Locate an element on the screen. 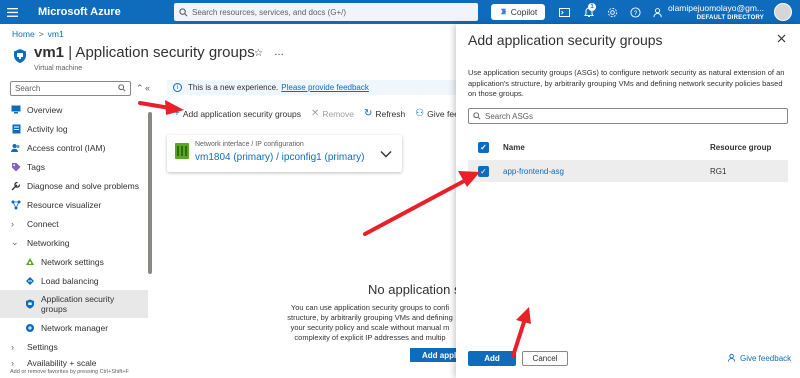 This screenshot has width=800, height=378. sidebar-item-network-settings: Network settings is located at coordinates (74, 261).